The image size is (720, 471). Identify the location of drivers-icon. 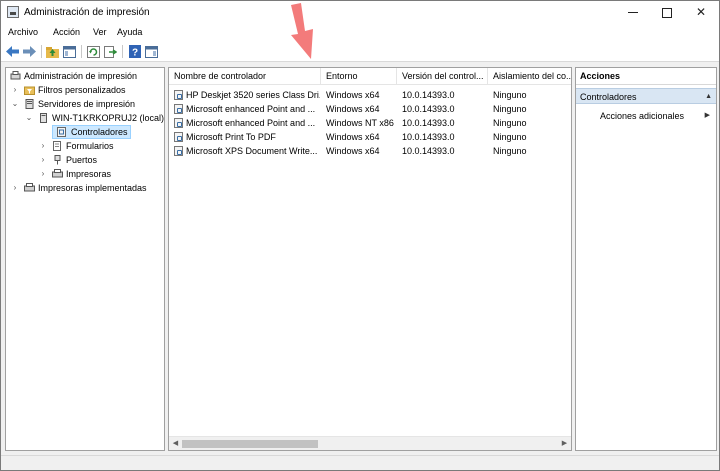
(61, 132).